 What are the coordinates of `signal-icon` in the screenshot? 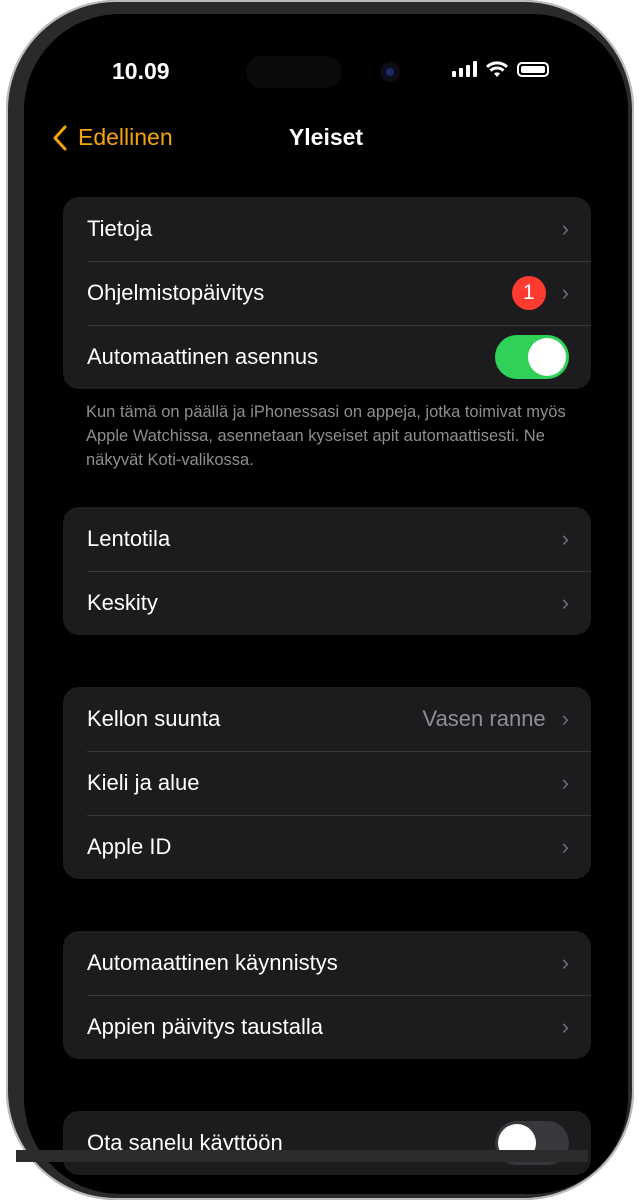 It's located at (464, 69).